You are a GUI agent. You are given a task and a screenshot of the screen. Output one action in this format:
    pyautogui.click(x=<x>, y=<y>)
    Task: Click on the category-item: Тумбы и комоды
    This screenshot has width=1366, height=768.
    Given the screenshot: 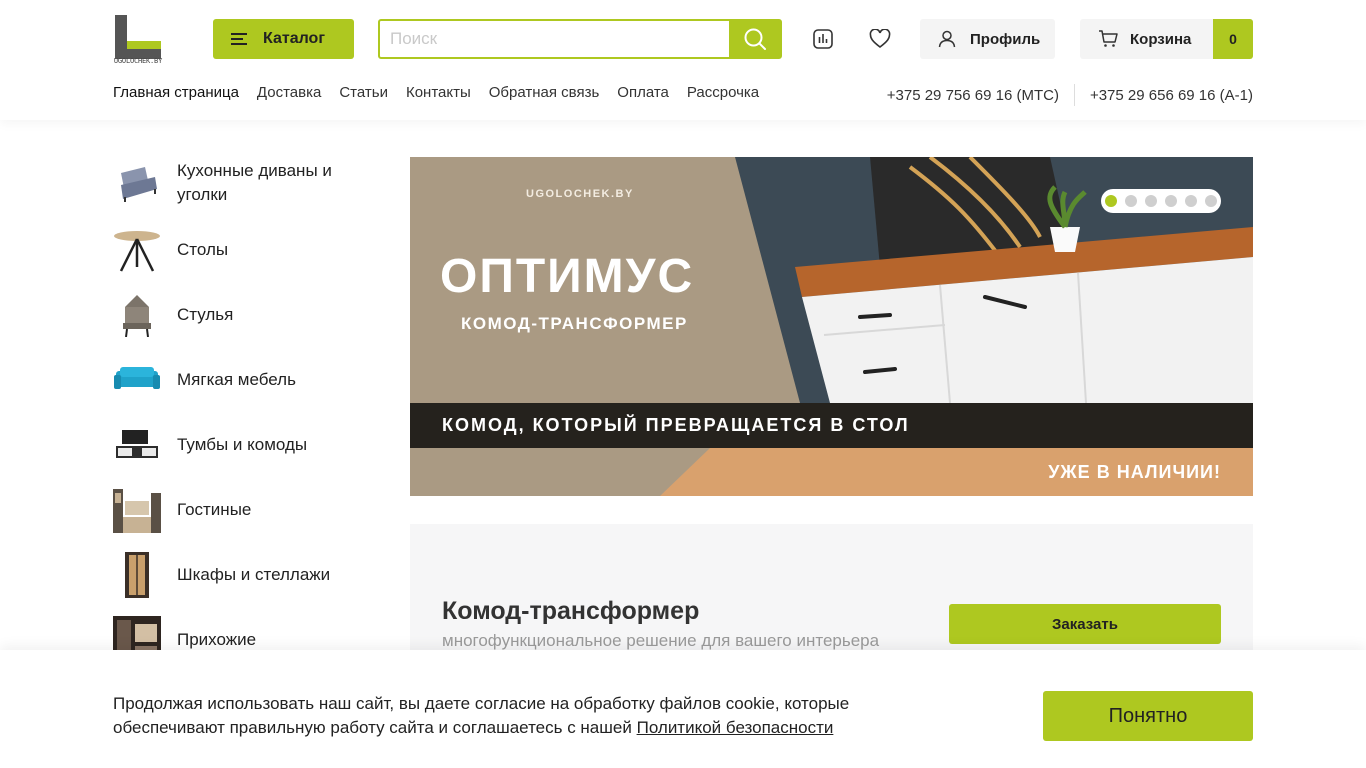 What is the action you would take?
    pyautogui.click(x=243, y=444)
    